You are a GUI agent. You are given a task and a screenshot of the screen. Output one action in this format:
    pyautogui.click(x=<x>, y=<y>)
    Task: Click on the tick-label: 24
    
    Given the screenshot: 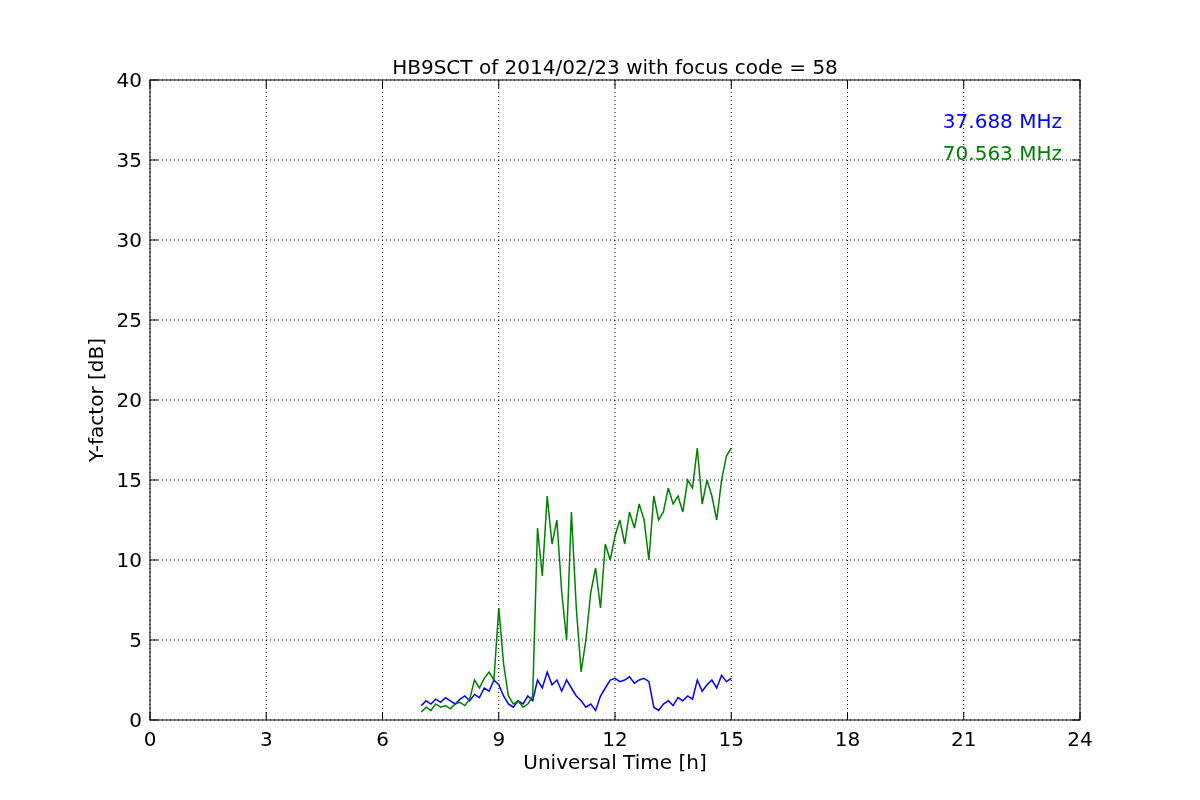 What is the action you would take?
    pyautogui.click(x=1080, y=739)
    